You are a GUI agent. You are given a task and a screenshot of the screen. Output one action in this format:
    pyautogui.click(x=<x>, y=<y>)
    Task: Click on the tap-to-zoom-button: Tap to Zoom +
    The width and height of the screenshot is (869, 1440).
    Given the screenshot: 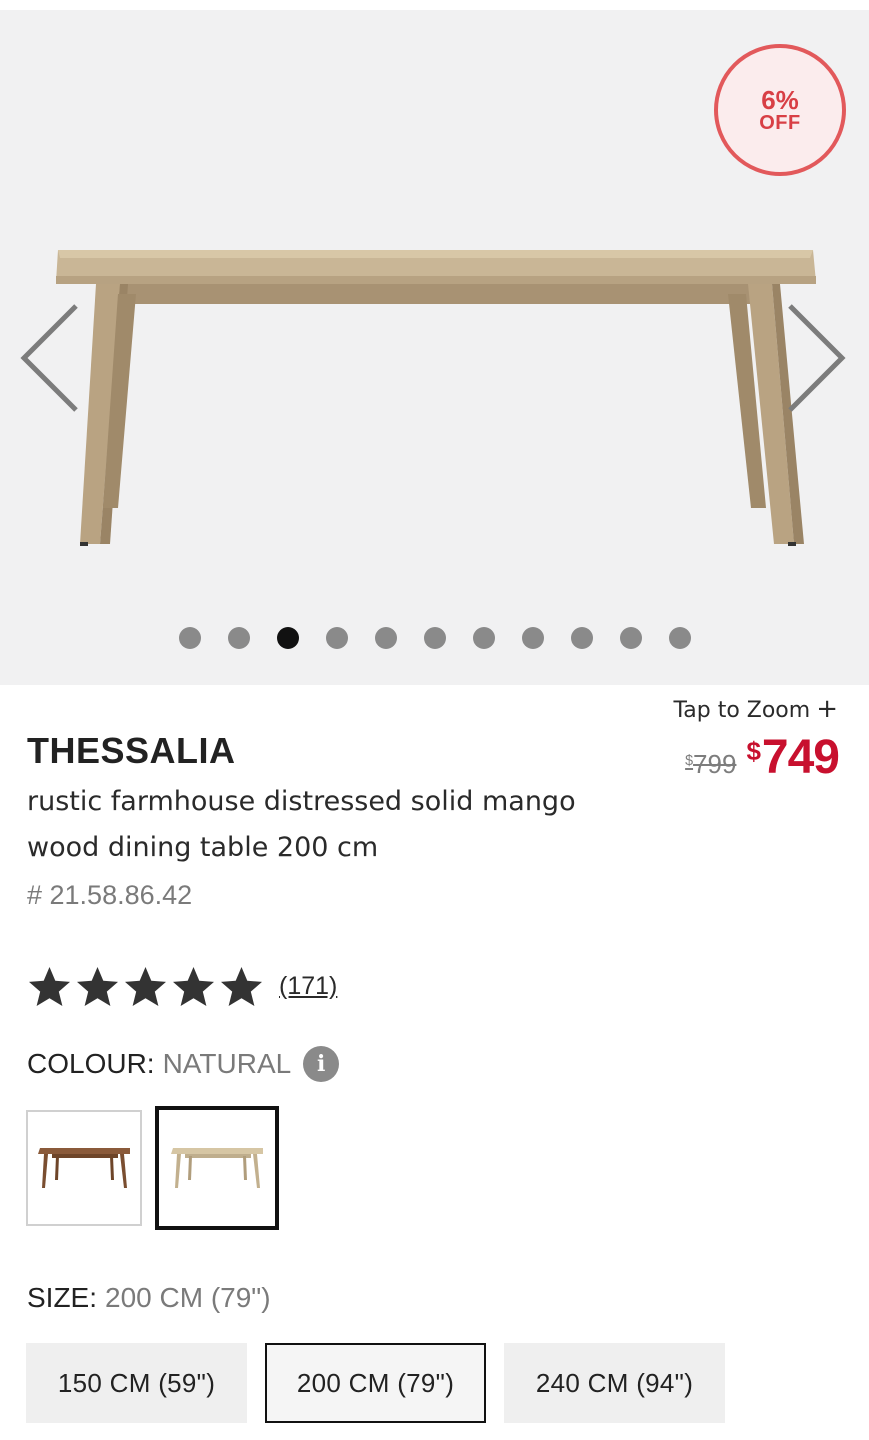 What is the action you would take?
    pyautogui.click(x=755, y=709)
    